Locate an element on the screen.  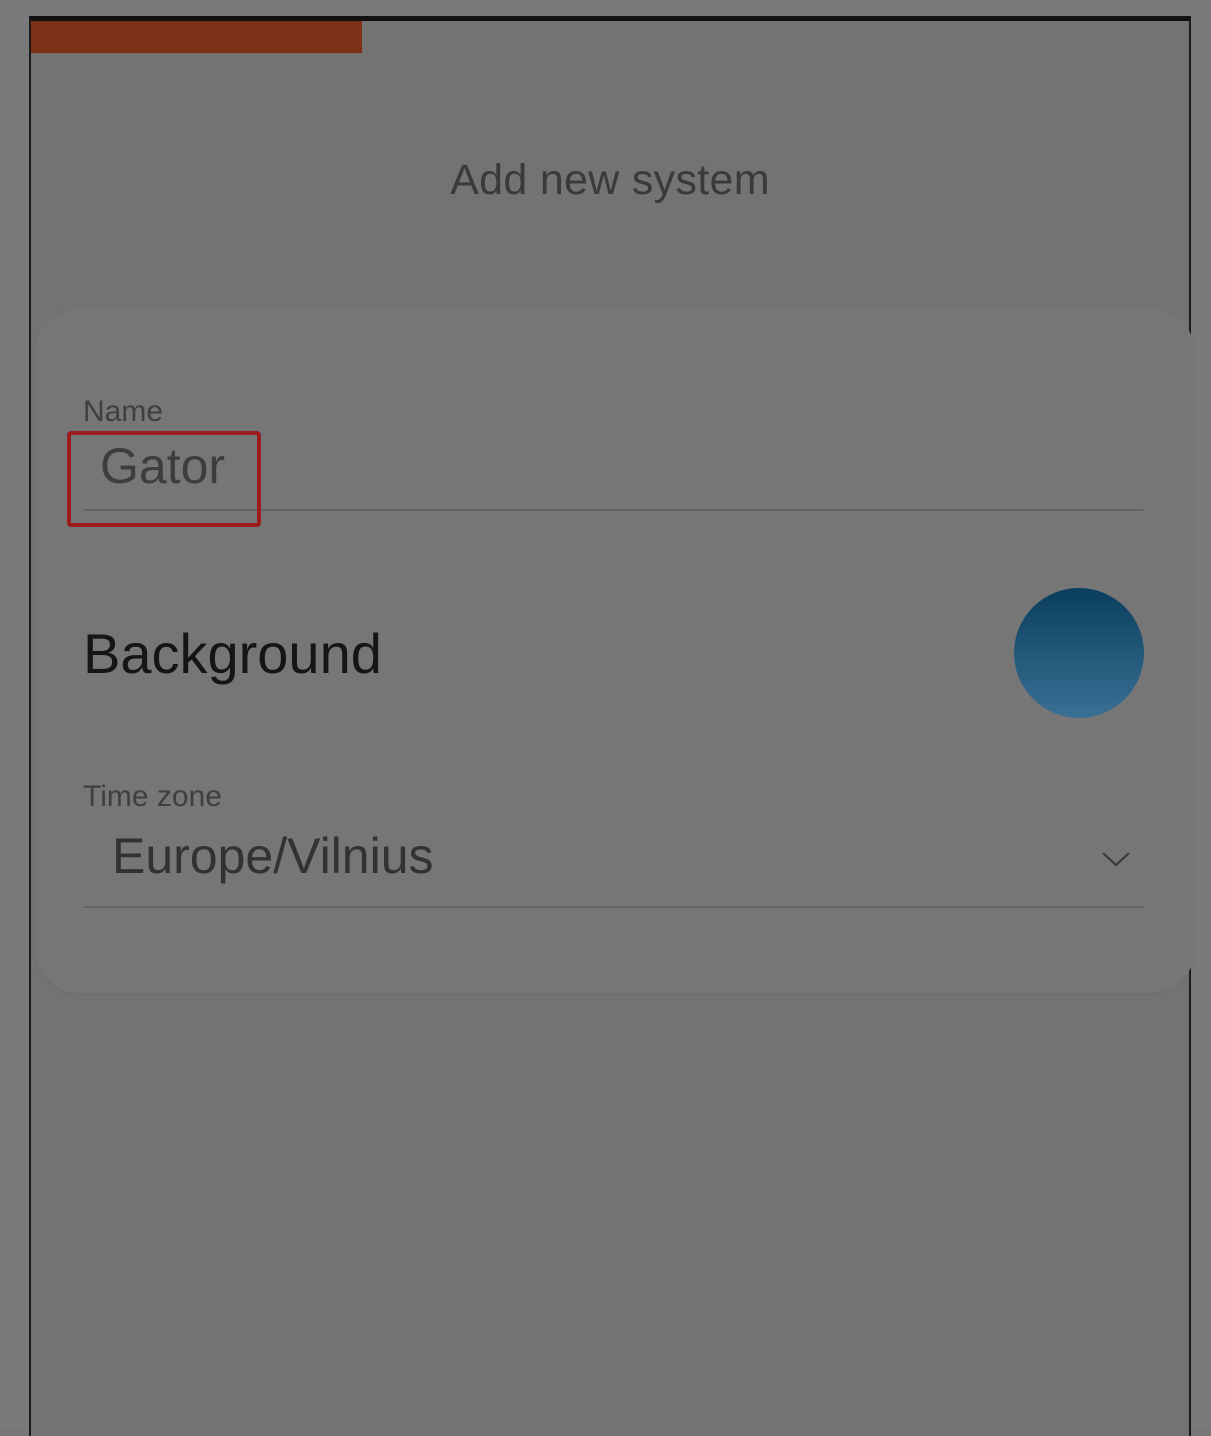
background-label: Background is located at coordinates (232, 653).